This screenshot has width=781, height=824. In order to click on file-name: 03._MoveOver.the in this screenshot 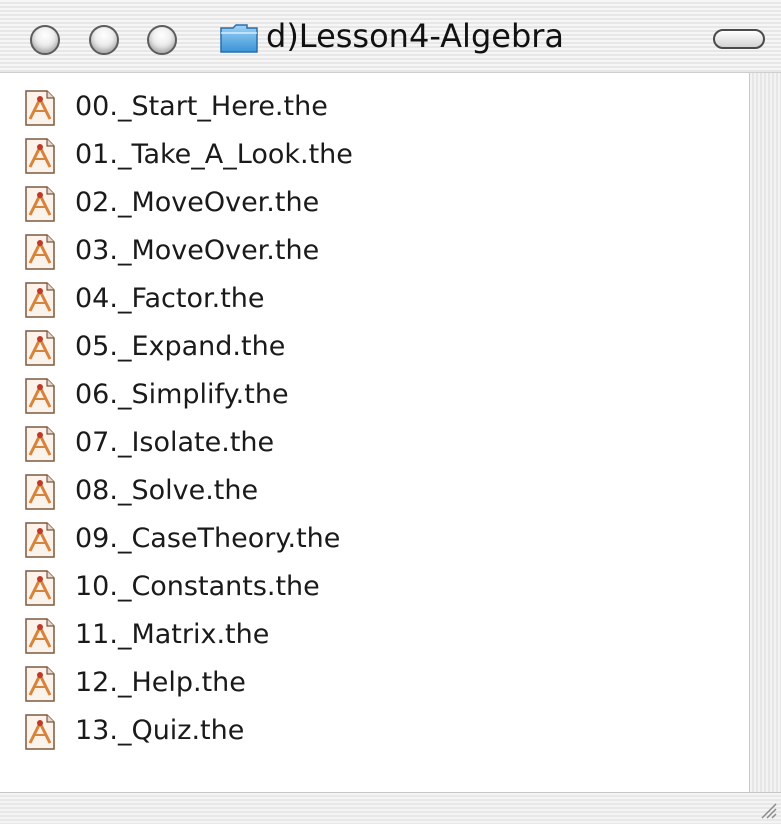, I will do `click(197, 250)`.